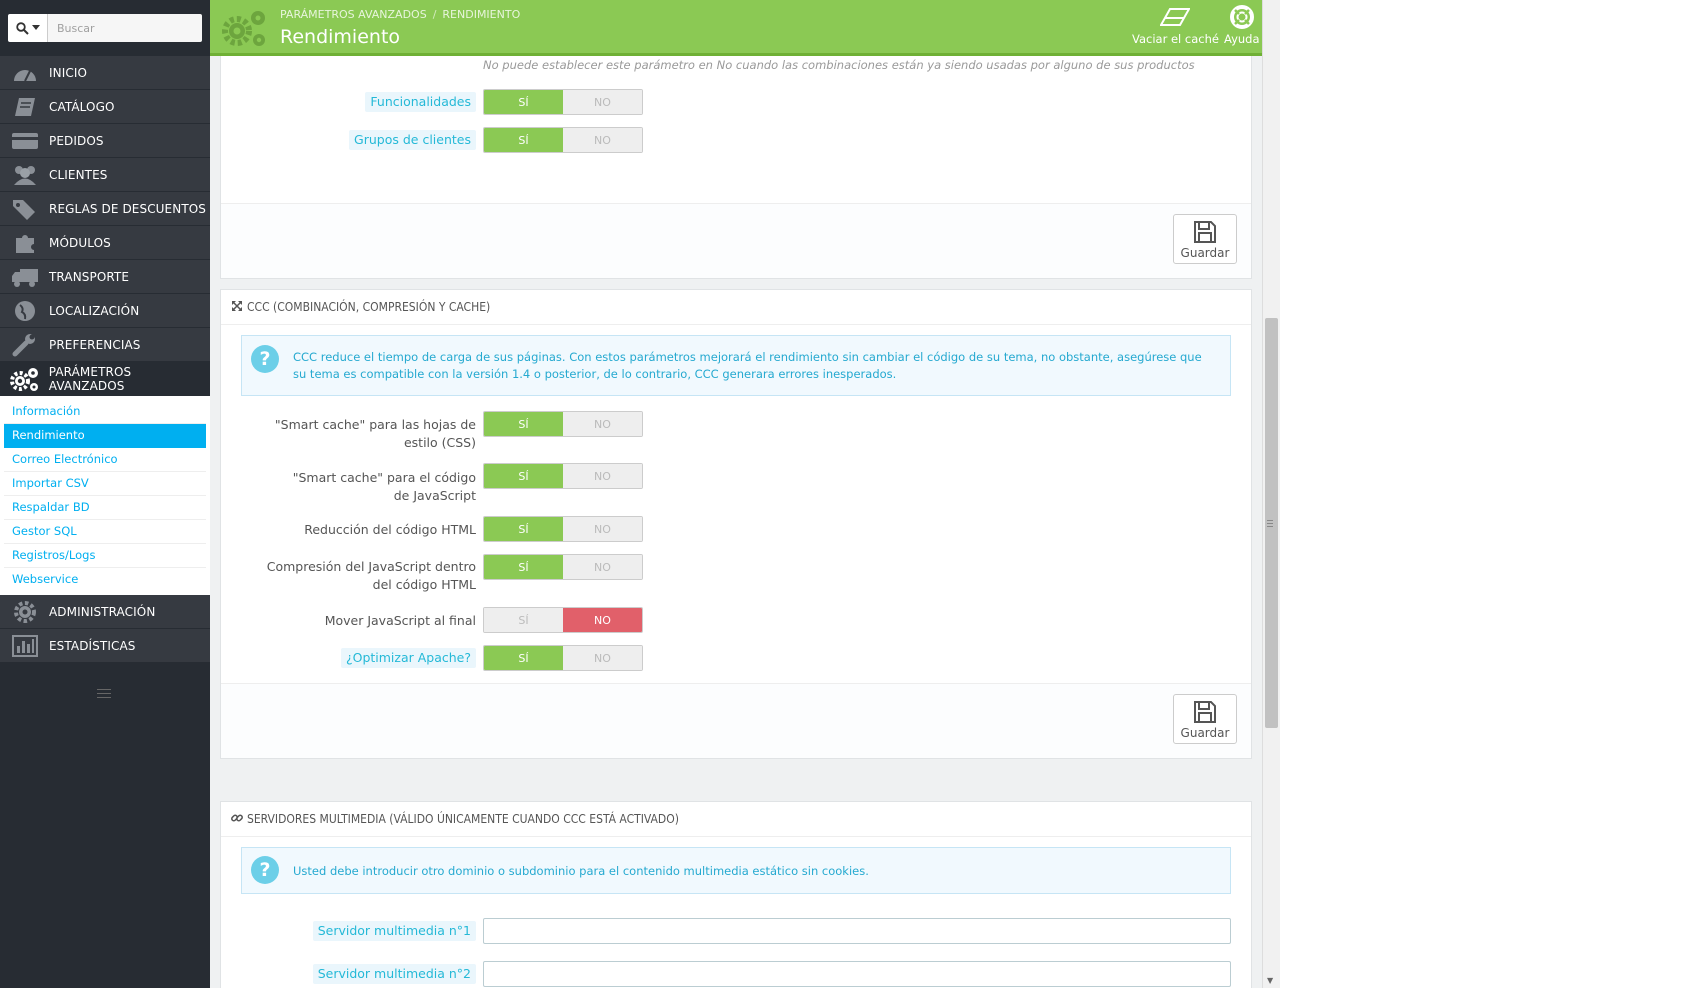 This screenshot has width=1700, height=988. What do you see at coordinates (736, 240) in the screenshot?
I see `panel-footer: Guardar` at bounding box center [736, 240].